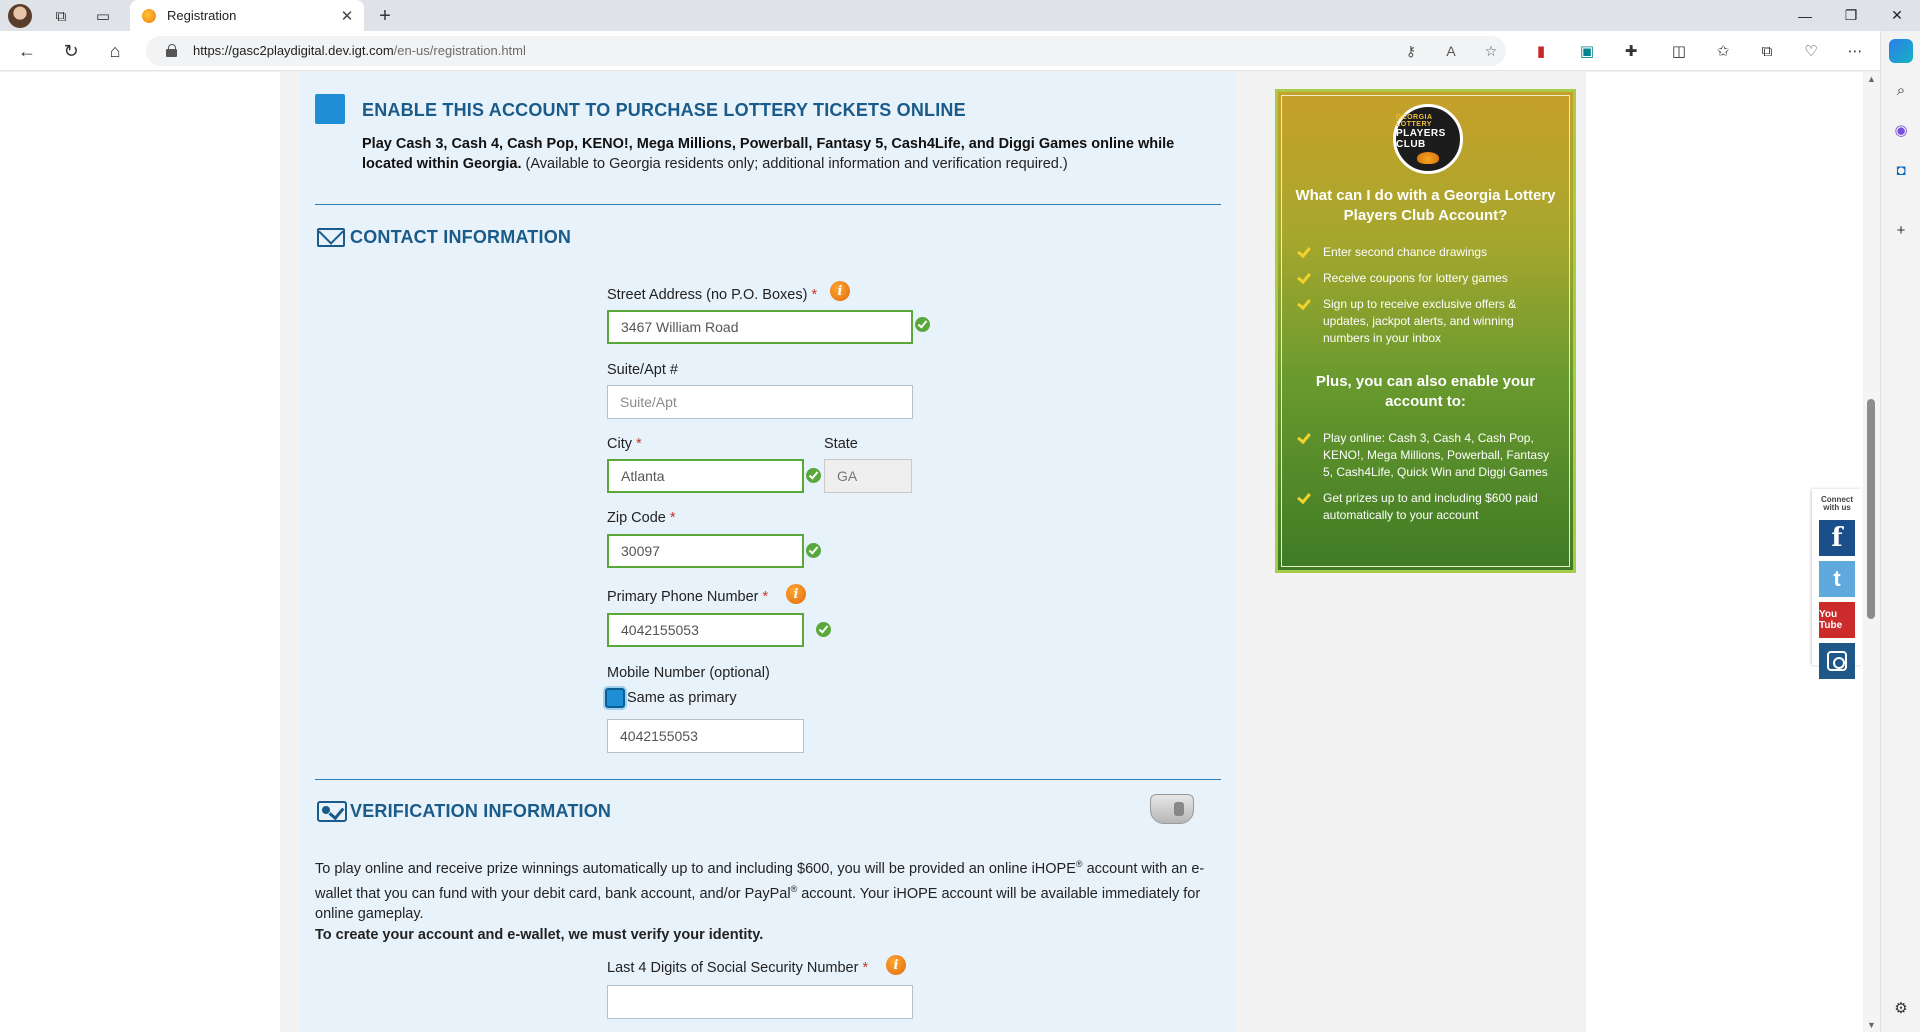 Image resolution: width=1920 pixels, height=1032 pixels. I want to click on same-as-primary-label: Same as primary, so click(682, 698).